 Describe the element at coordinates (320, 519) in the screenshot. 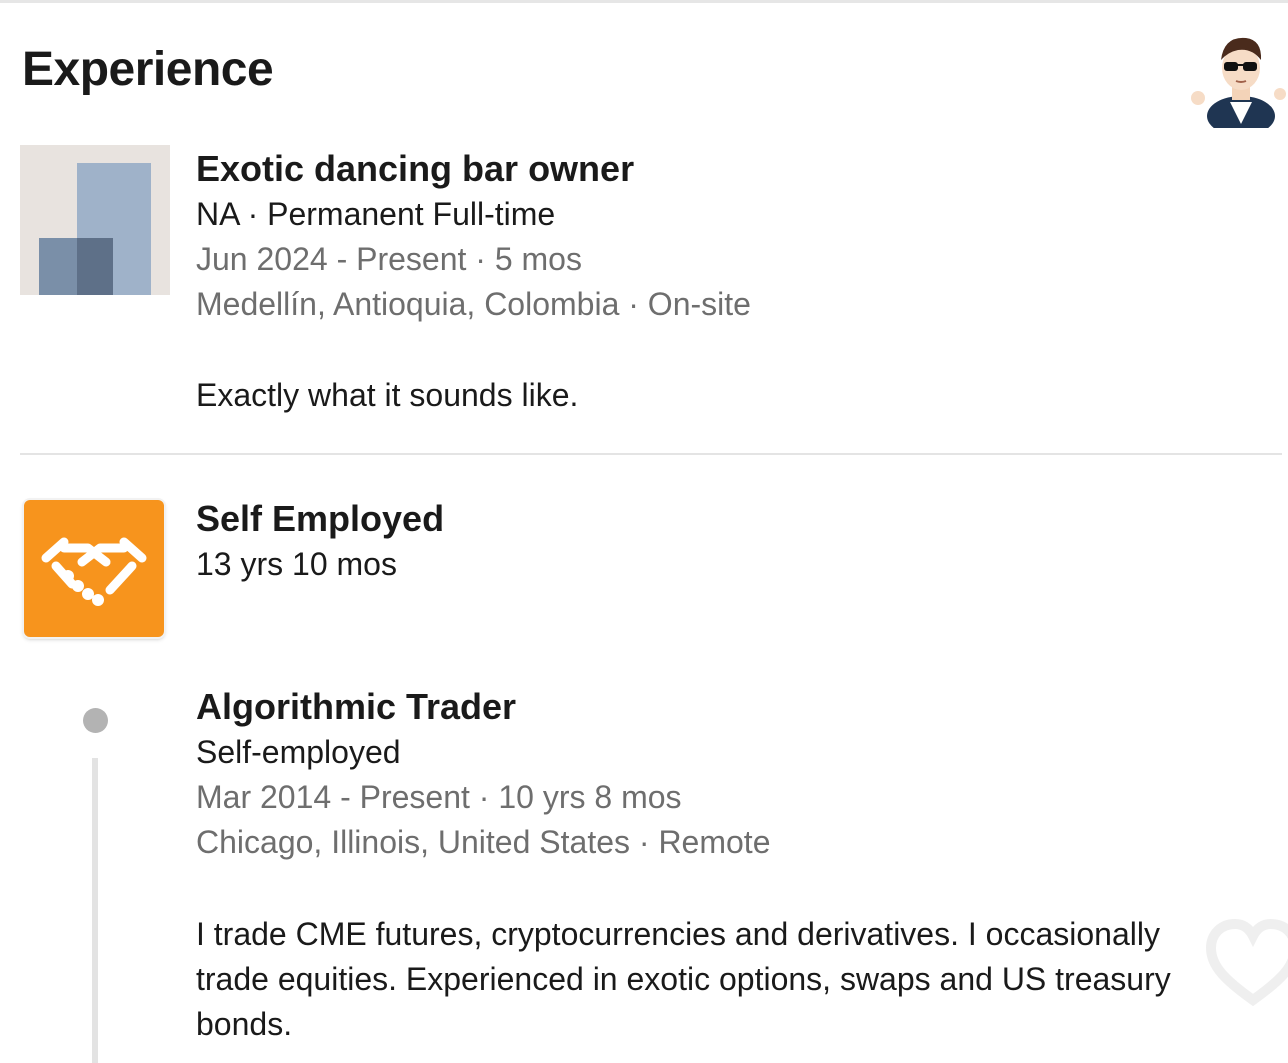

I see `company-name: Self Employed` at that location.